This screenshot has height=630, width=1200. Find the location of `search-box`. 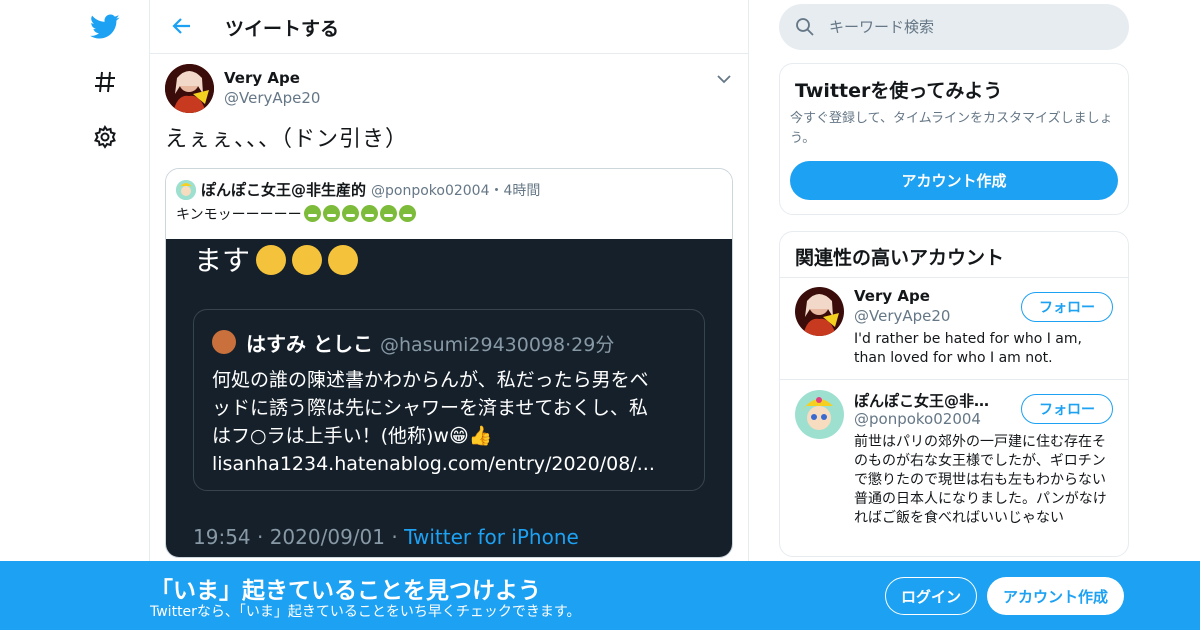

search-box is located at coordinates (954, 27).